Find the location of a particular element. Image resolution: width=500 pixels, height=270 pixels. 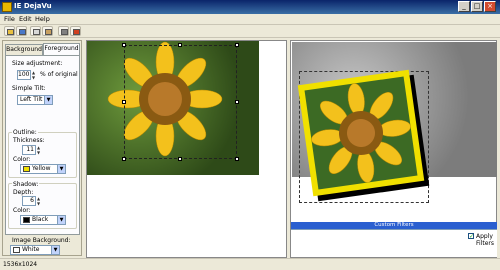

outline-thickness-stepper: ▲ ▼ is located at coordinates (39, 150).